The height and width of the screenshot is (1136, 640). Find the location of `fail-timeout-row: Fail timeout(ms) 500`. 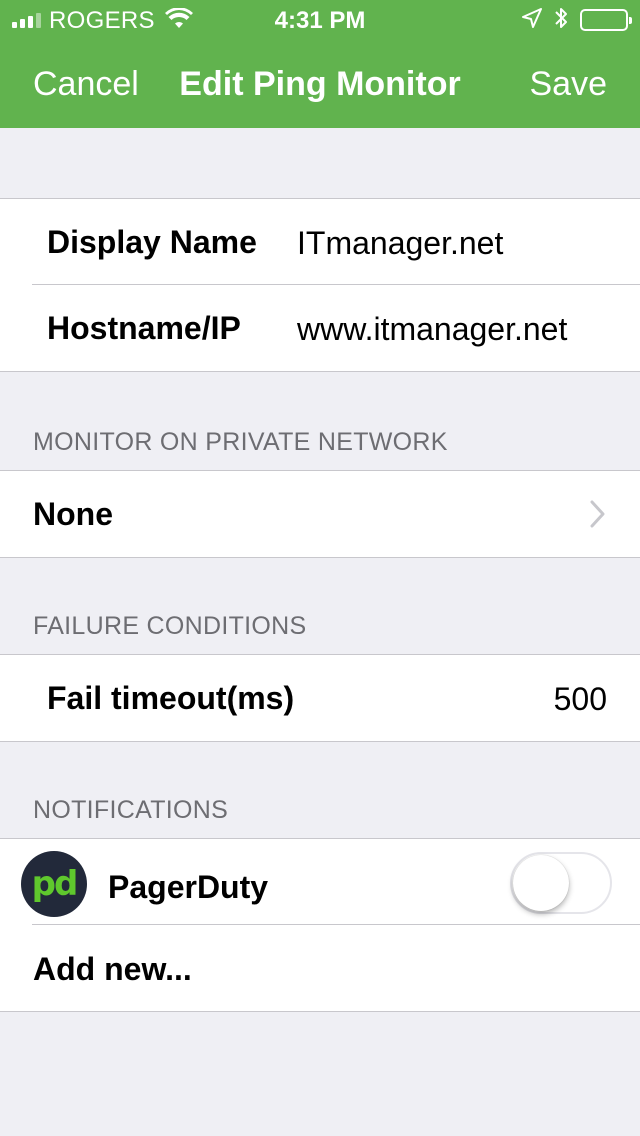

fail-timeout-row: Fail timeout(ms) 500 is located at coordinates (320, 698).